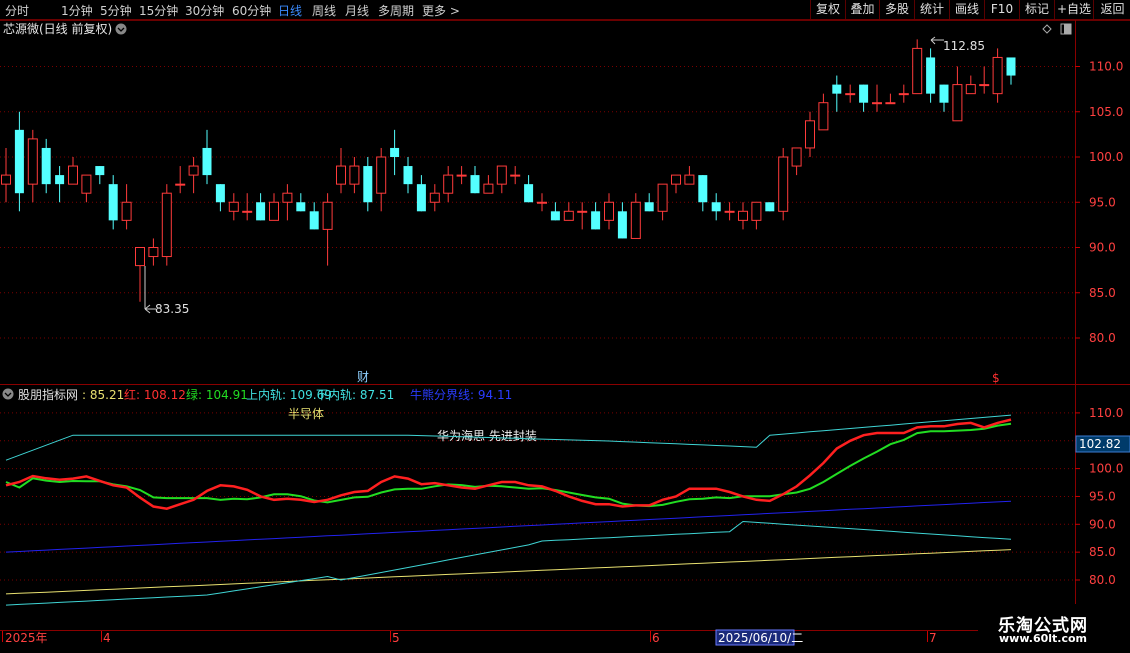 This screenshot has width=1130, height=653. What do you see at coordinates (508, 563) in the screenshot?
I see `indicator-line-lower-band` at bounding box center [508, 563].